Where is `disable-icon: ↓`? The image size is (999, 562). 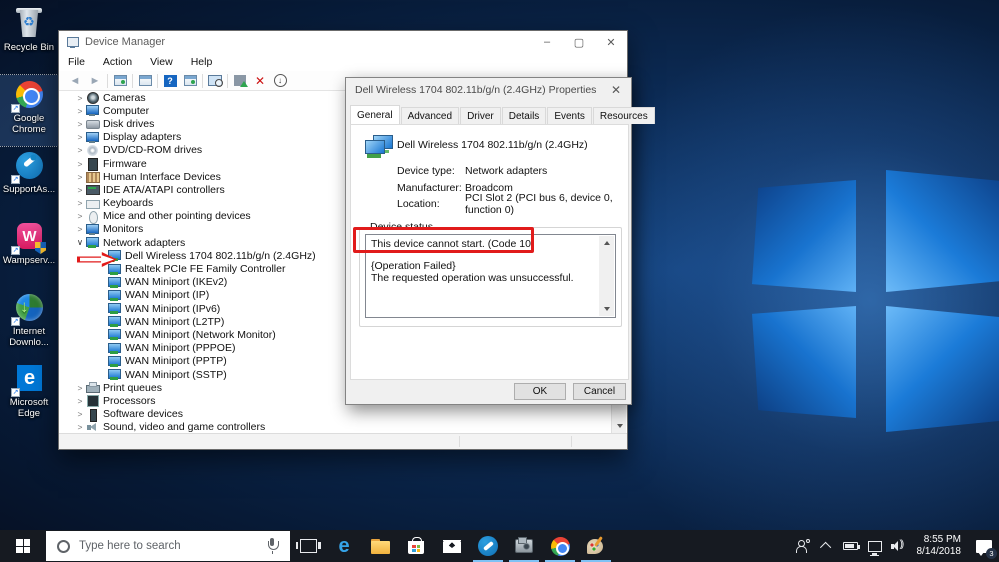 disable-icon: ↓ is located at coordinates (280, 81).